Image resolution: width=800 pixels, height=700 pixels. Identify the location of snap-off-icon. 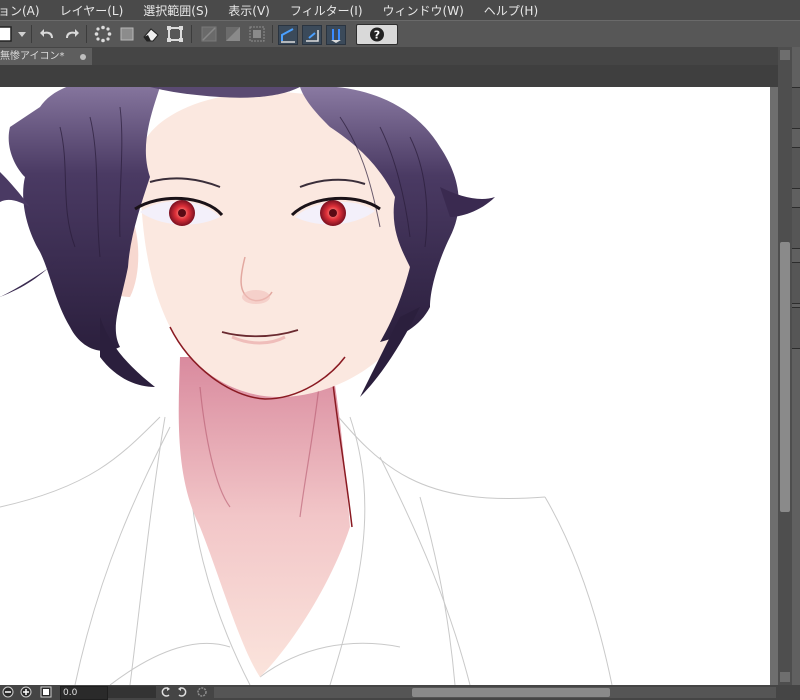
(209, 34).